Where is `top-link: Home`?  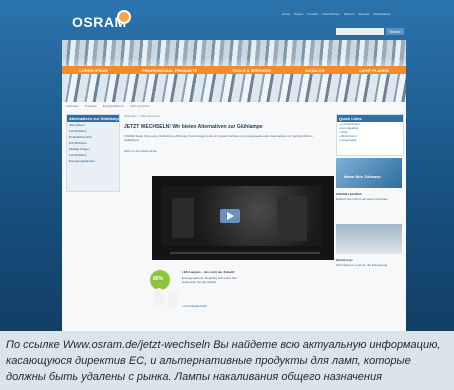
top-link: Home is located at coordinates (286, 14).